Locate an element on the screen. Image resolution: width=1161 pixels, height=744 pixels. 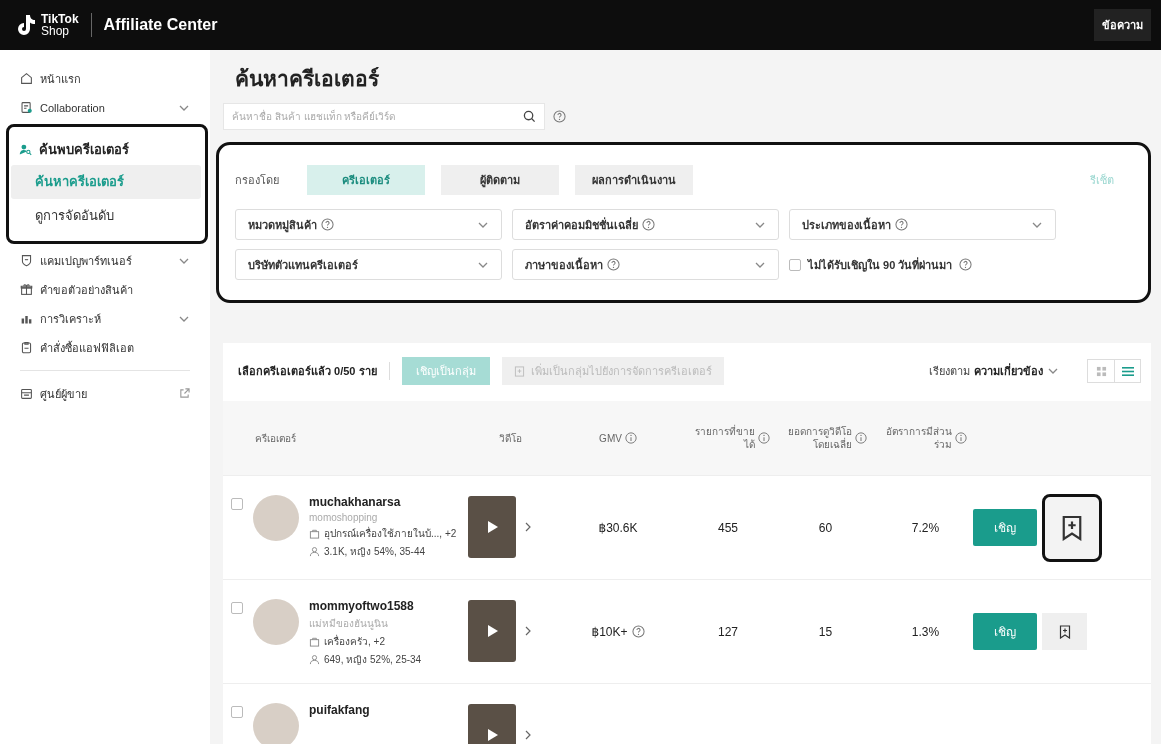
document-icon is located at coordinates (26, 107).